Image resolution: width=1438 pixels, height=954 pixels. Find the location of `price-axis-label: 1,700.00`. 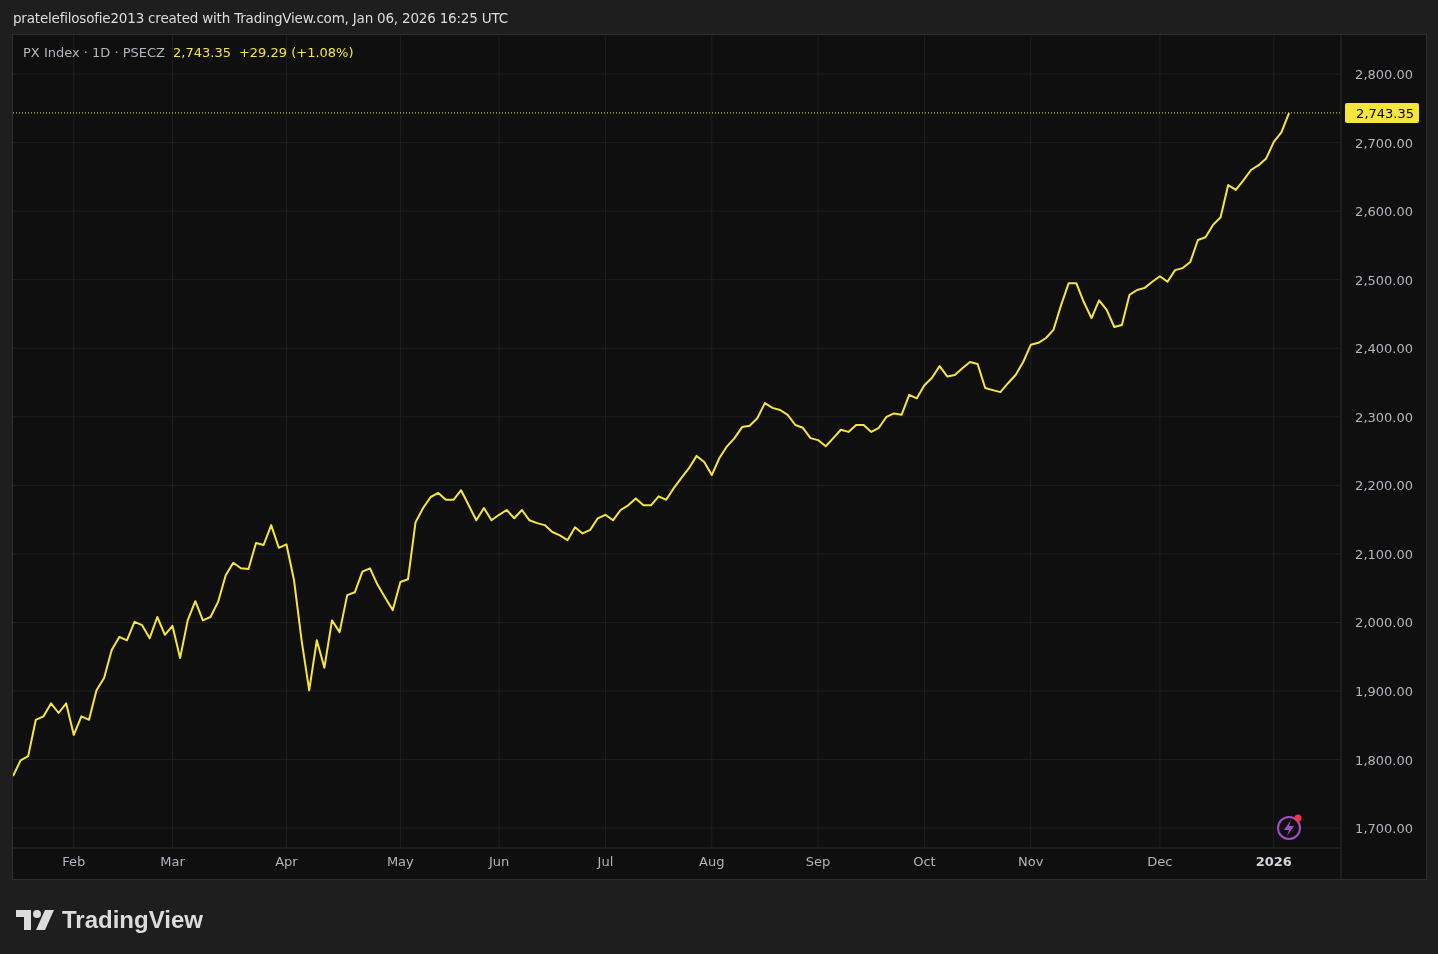

price-axis-label: 1,700.00 is located at coordinates (1384, 829).